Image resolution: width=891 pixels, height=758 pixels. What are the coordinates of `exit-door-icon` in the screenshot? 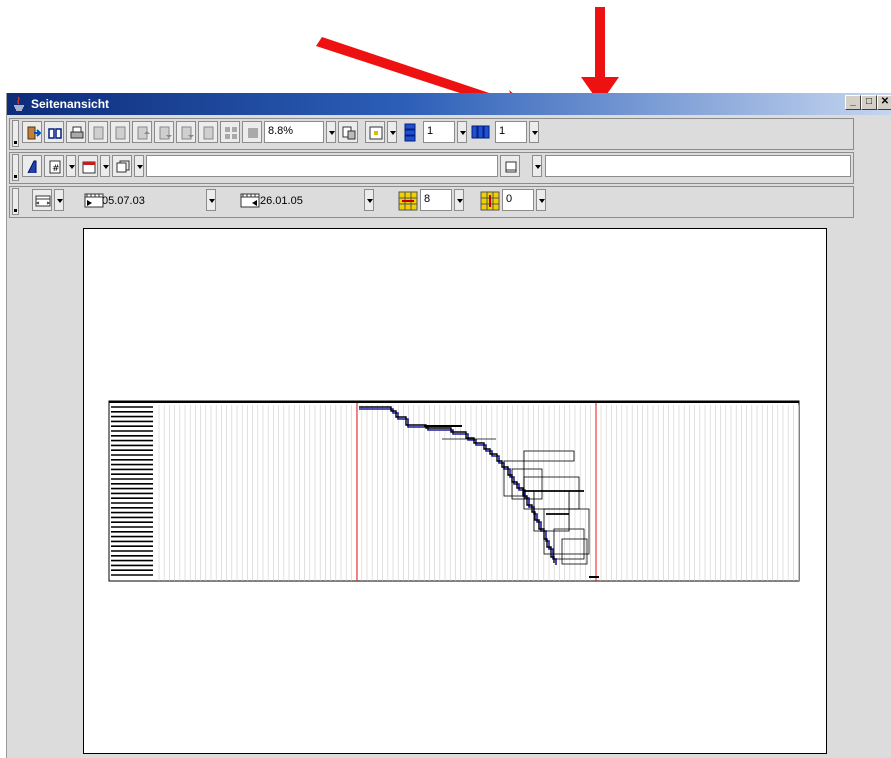 It's located at (34, 133).